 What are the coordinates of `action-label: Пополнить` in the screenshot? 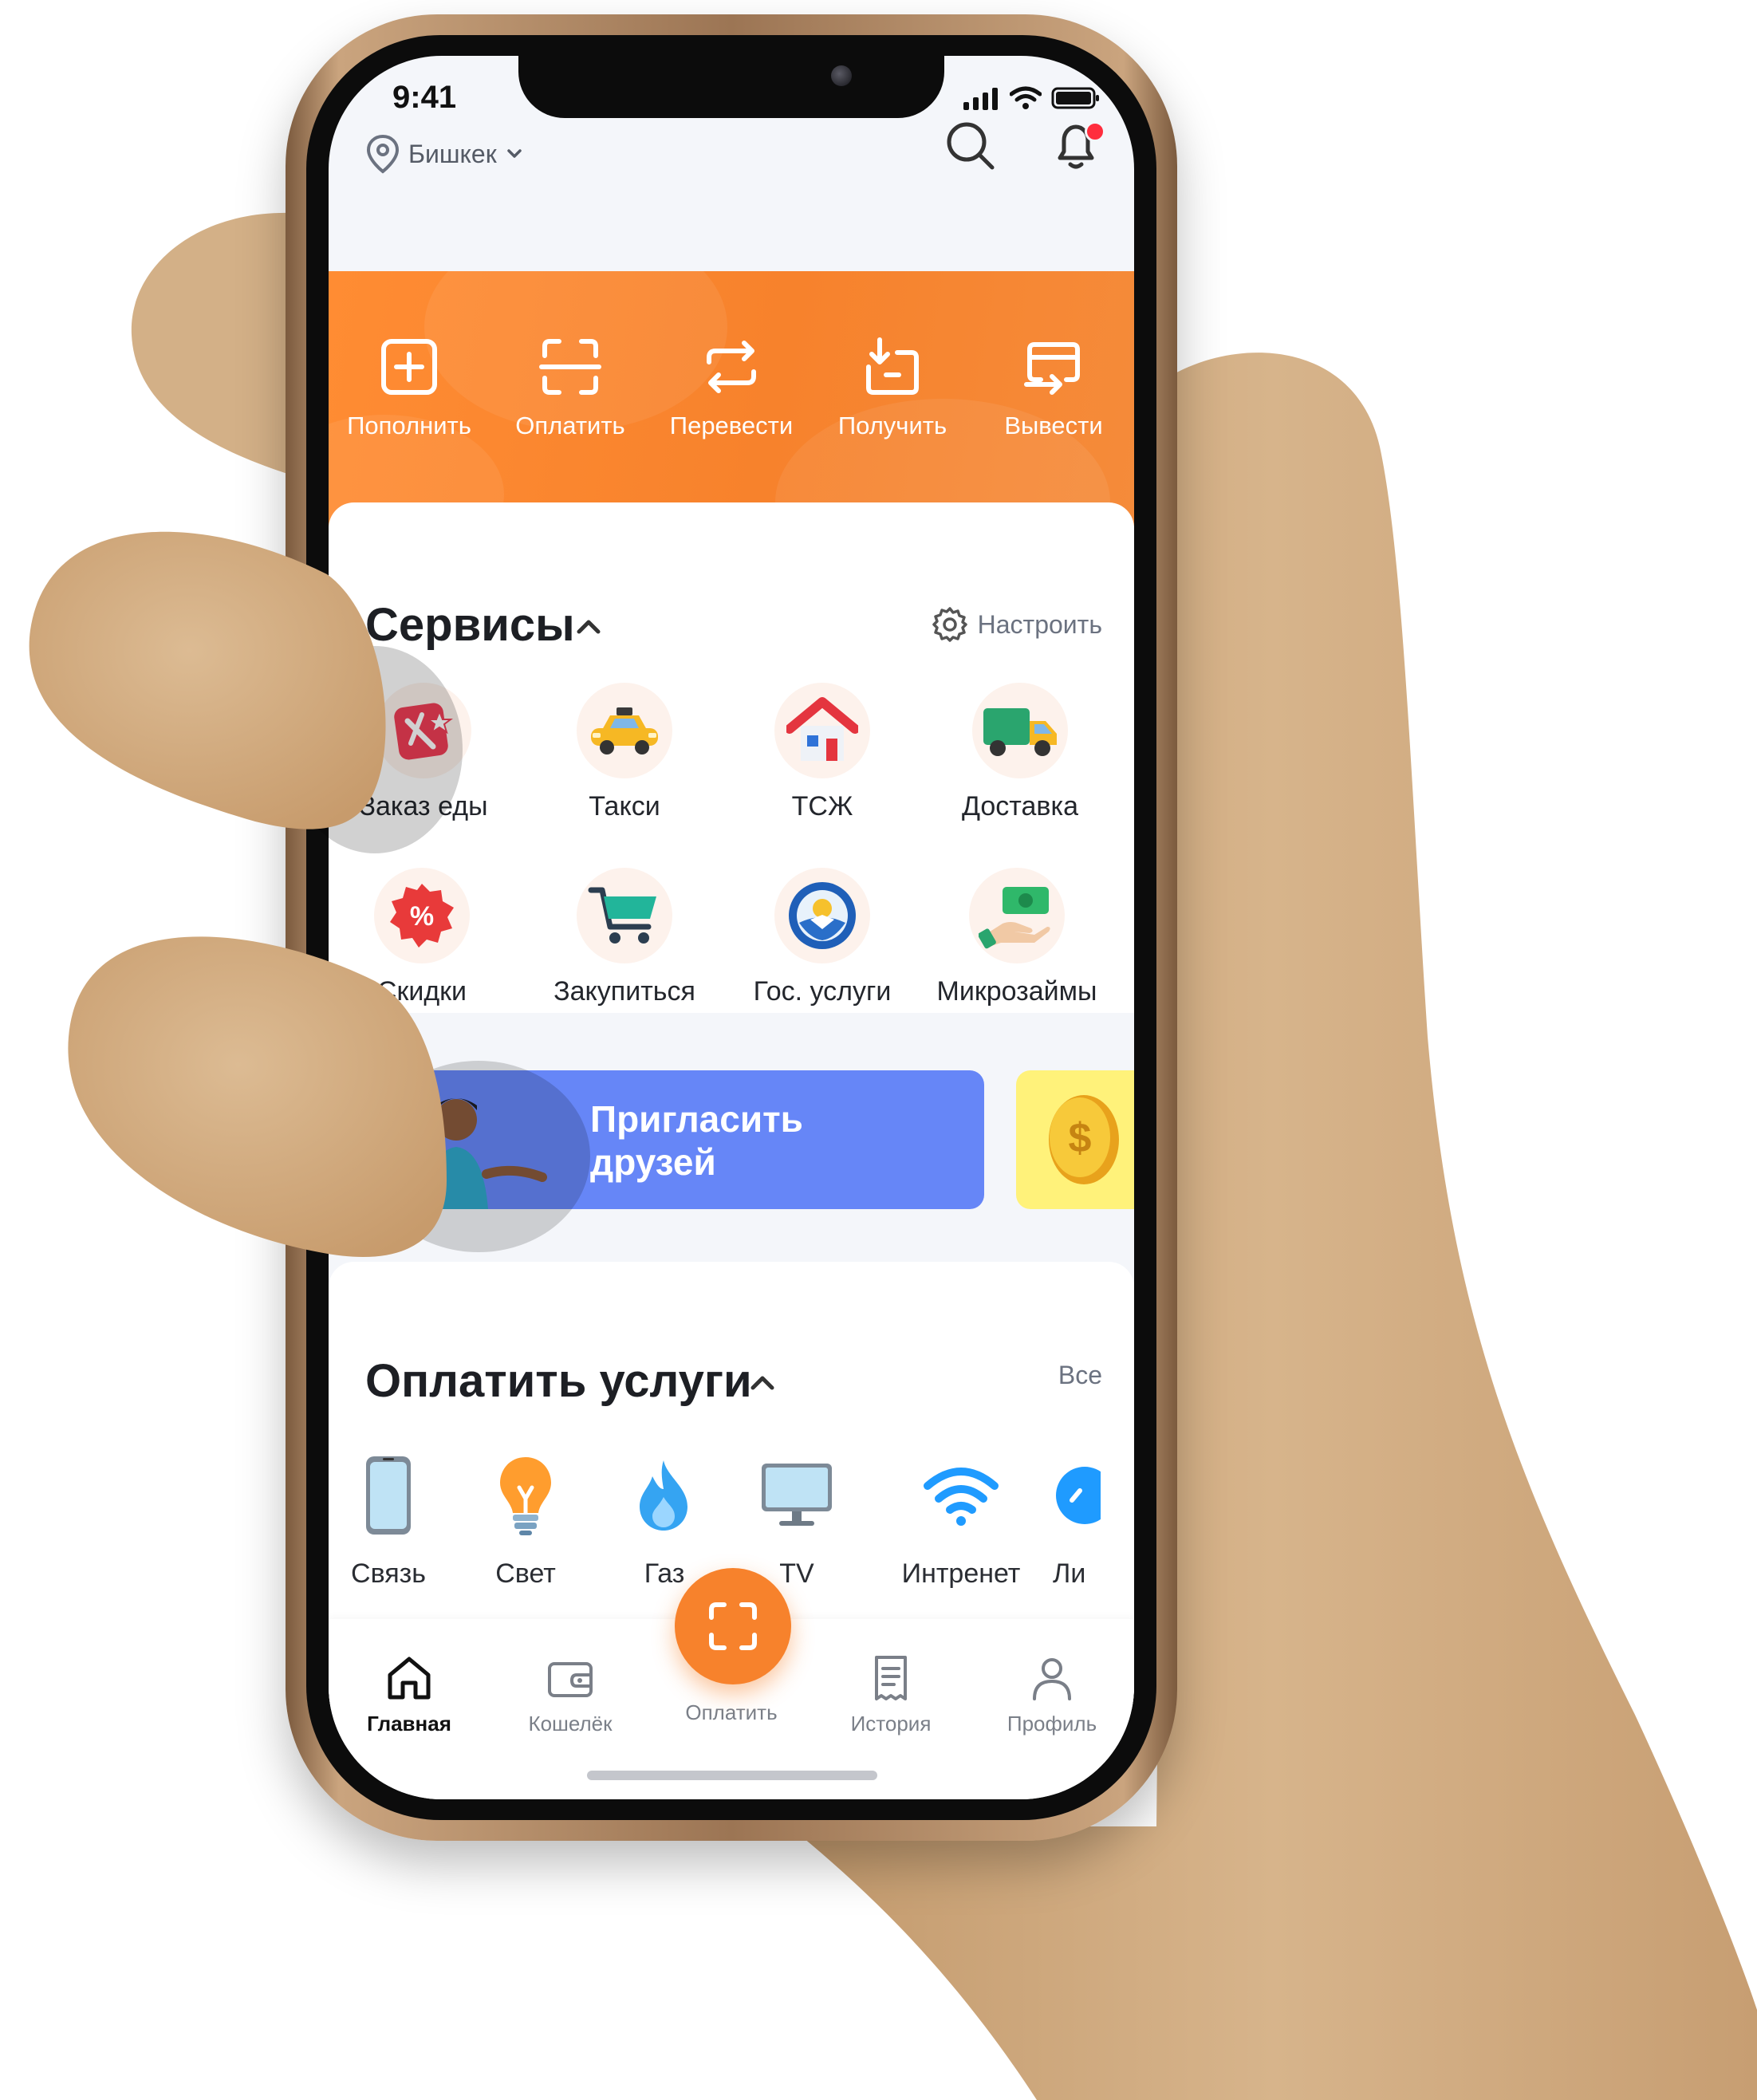 It's located at (409, 425).